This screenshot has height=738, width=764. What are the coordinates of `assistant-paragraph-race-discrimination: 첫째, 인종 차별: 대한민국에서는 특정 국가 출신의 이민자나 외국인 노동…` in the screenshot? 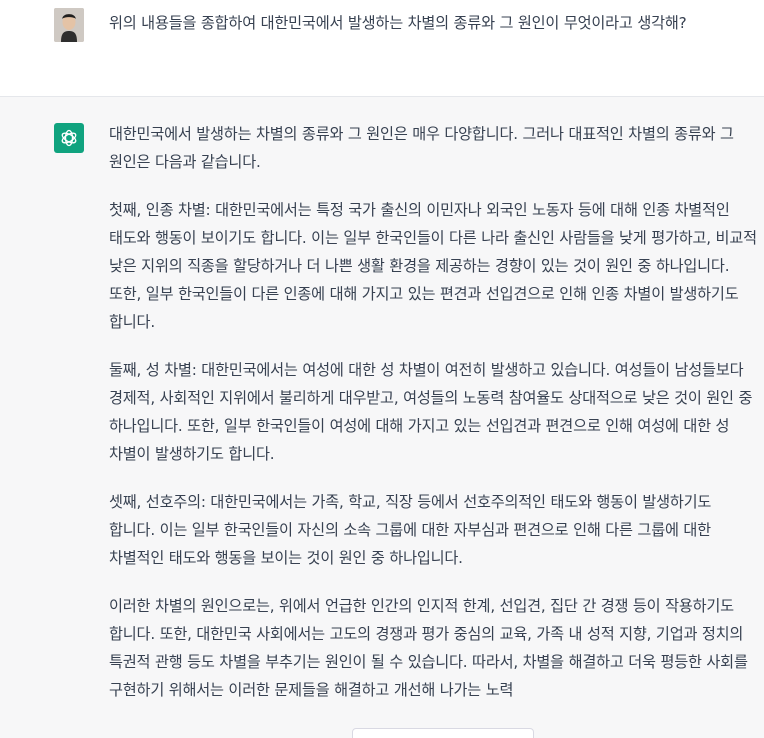 It's located at (433, 266).